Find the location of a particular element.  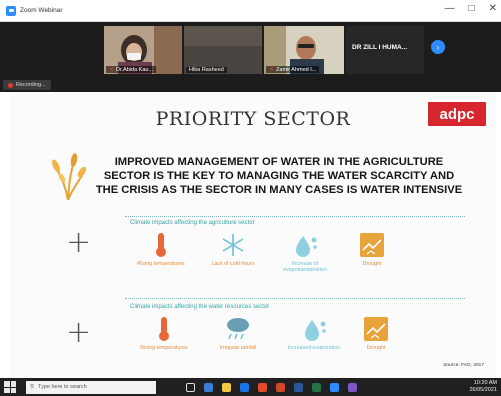

adpc-logo: adpc is located at coordinates (457, 114).